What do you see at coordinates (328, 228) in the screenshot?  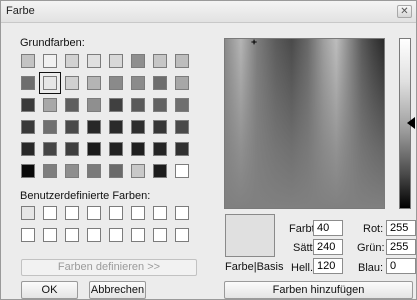 I see `hue-field` at bounding box center [328, 228].